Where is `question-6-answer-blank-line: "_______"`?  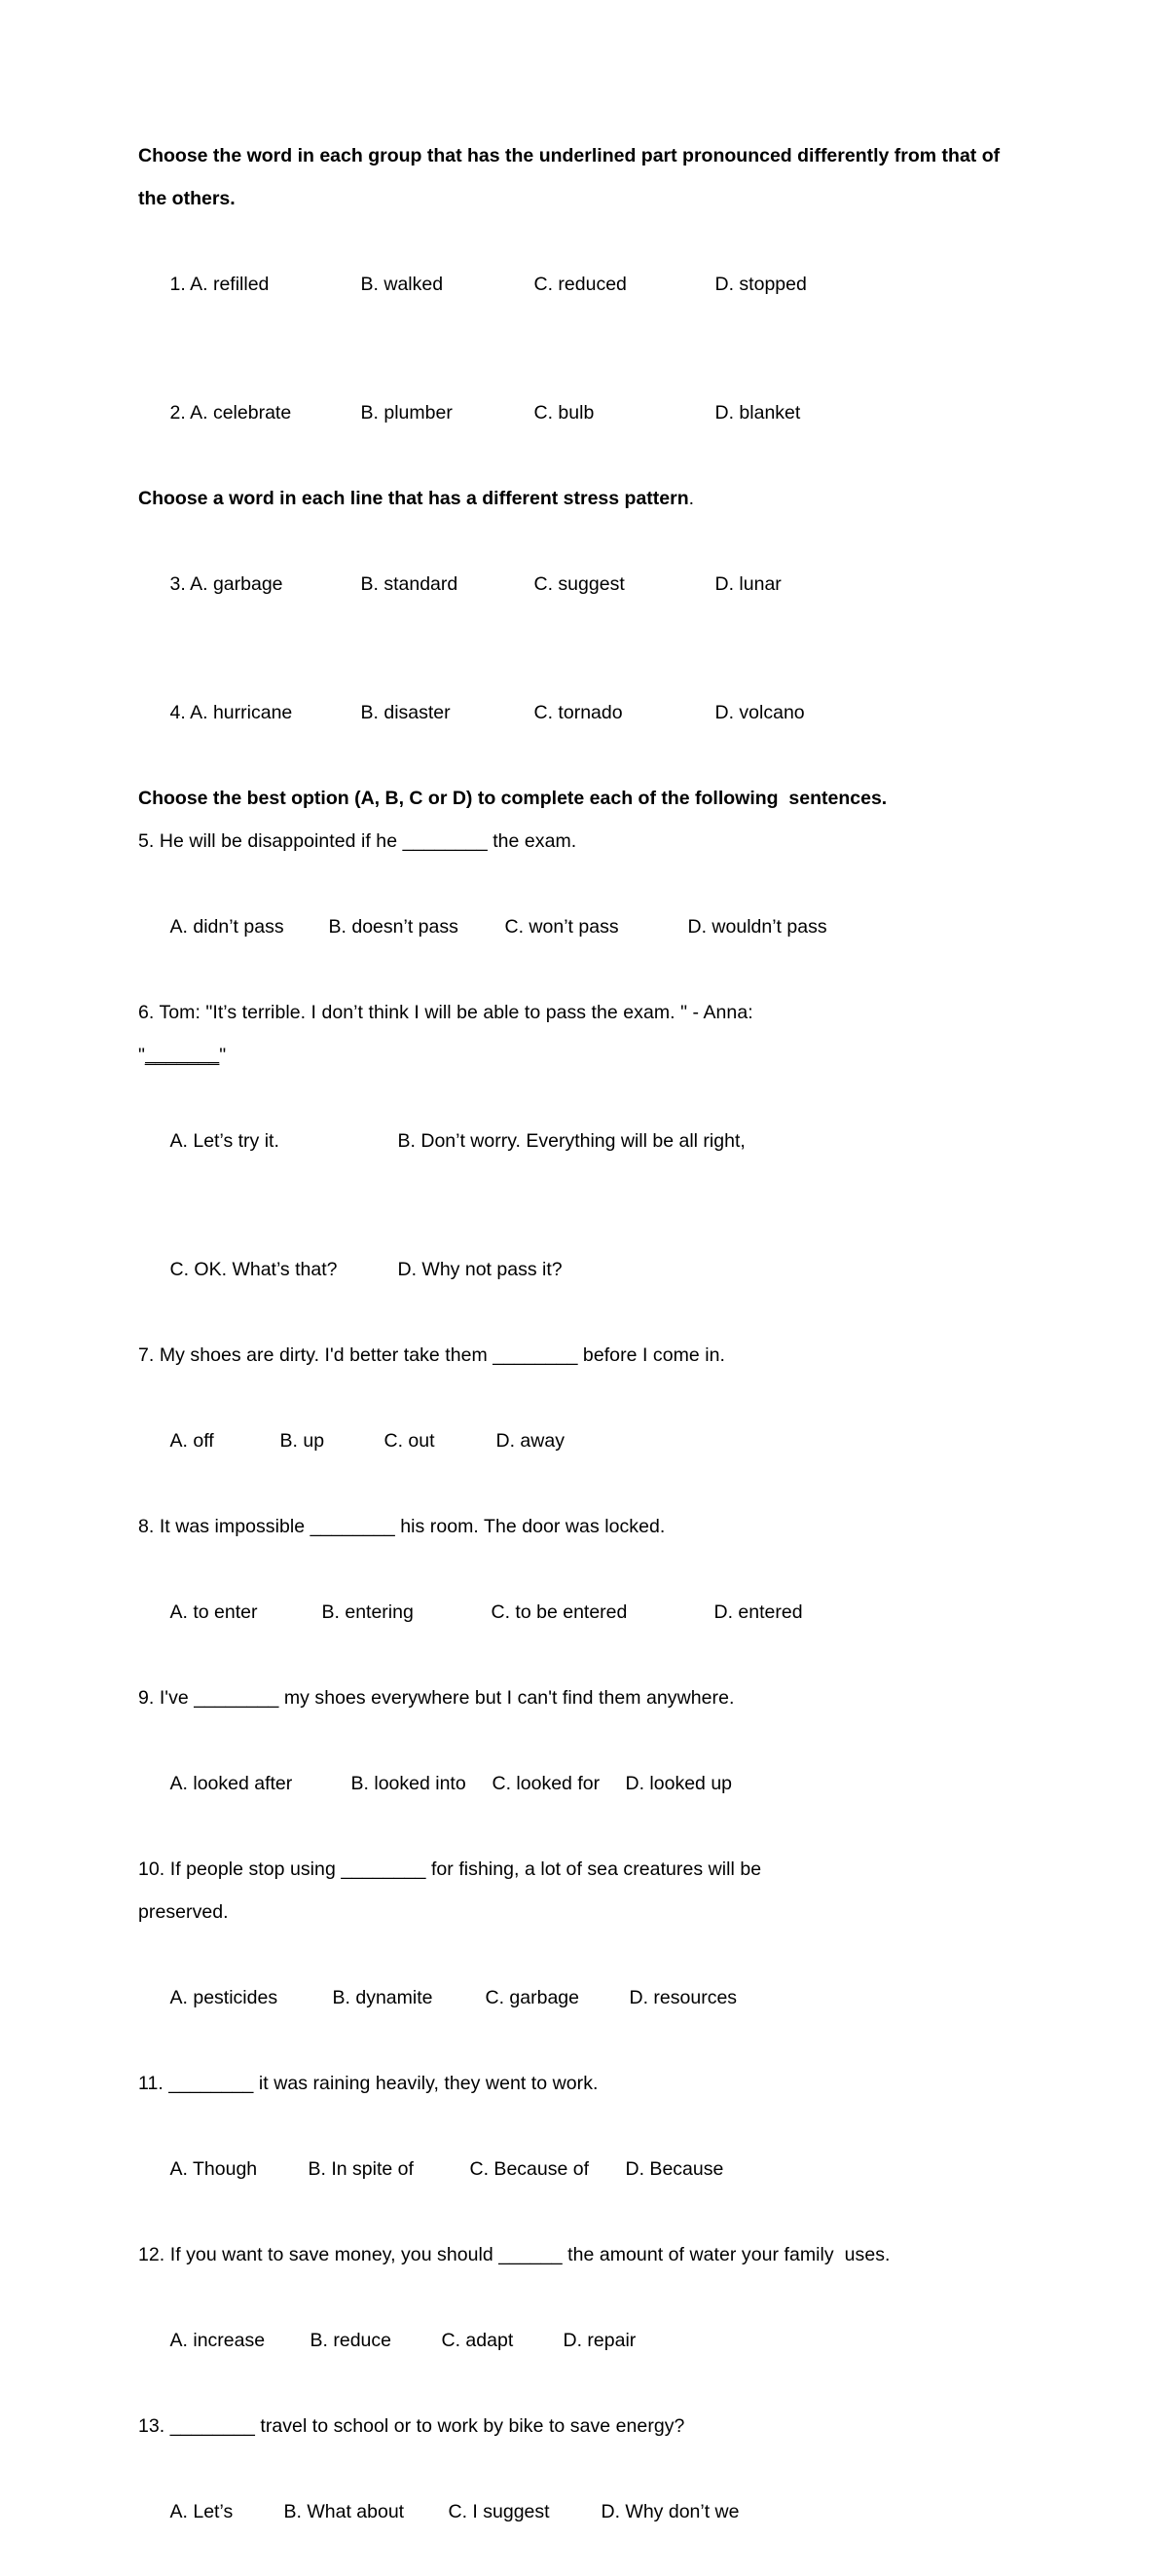
question-6-answer-blank-line: "_______" is located at coordinates (574, 1055).